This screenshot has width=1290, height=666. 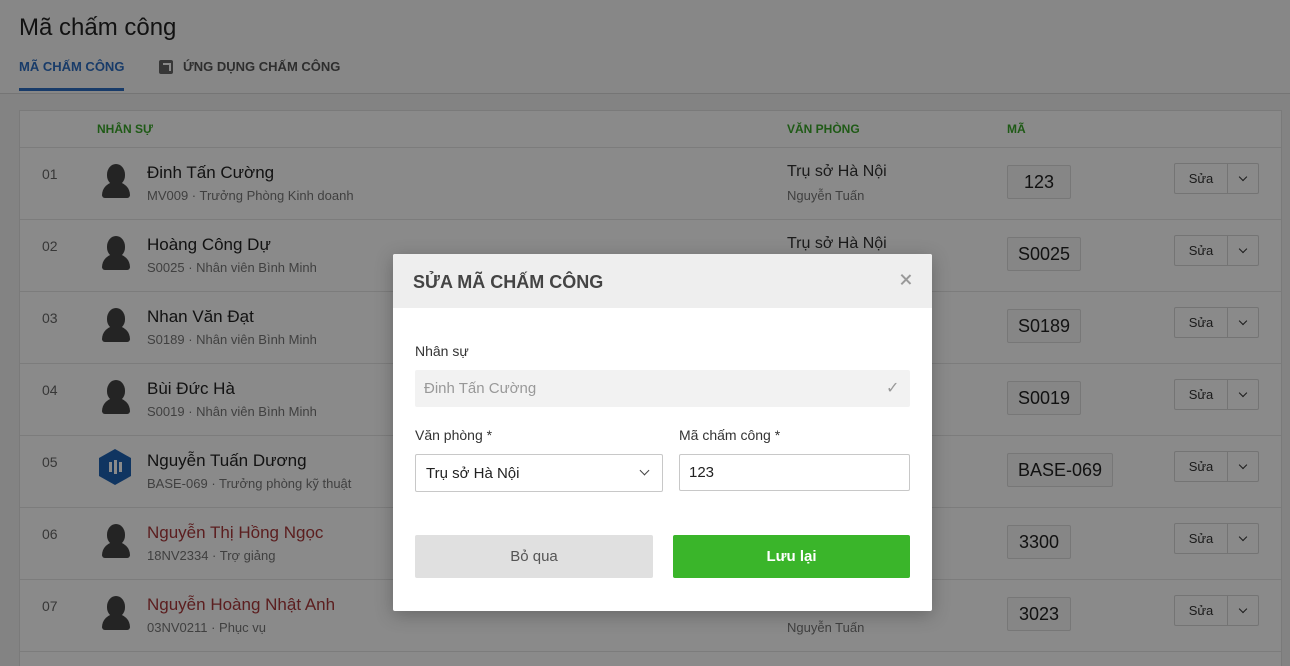 I want to click on employee-field: Đinh Tấn Cường ✓, so click(x=662, y=388).